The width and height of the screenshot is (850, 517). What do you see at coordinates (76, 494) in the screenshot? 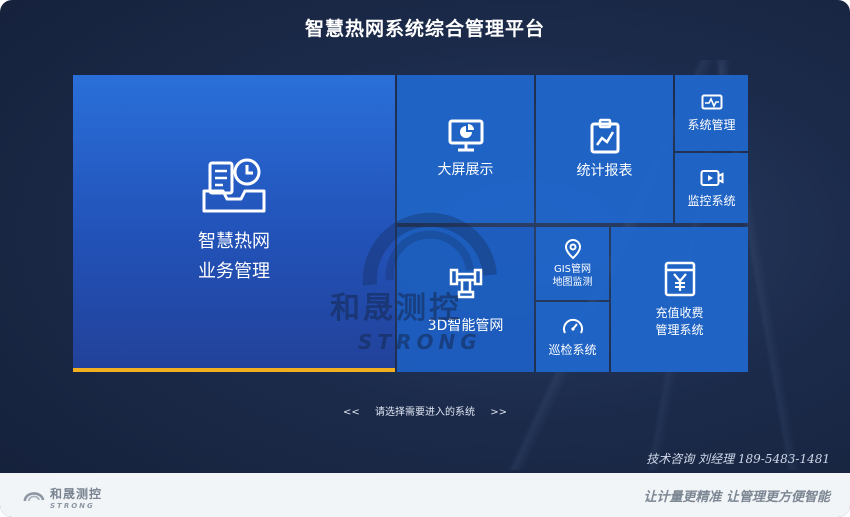
I see `logo-text-cn: 和晟测控` at bounding box center [76, 494].